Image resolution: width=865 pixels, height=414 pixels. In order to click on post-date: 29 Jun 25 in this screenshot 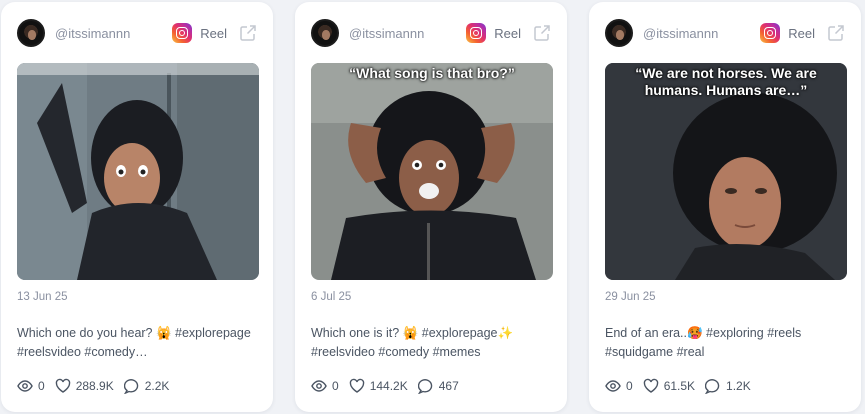, I will do `click(630, 297)`.